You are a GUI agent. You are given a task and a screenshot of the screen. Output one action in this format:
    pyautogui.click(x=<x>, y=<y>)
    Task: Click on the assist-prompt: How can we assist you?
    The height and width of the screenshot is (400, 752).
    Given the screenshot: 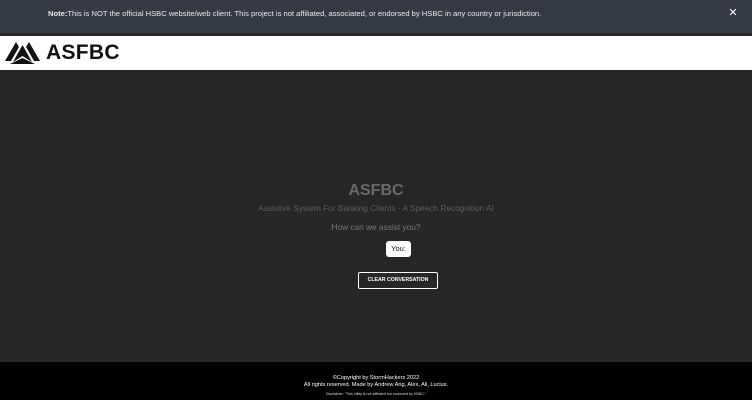 What is the action you would take?
    pyautogui.click(x=376, y=227)
    